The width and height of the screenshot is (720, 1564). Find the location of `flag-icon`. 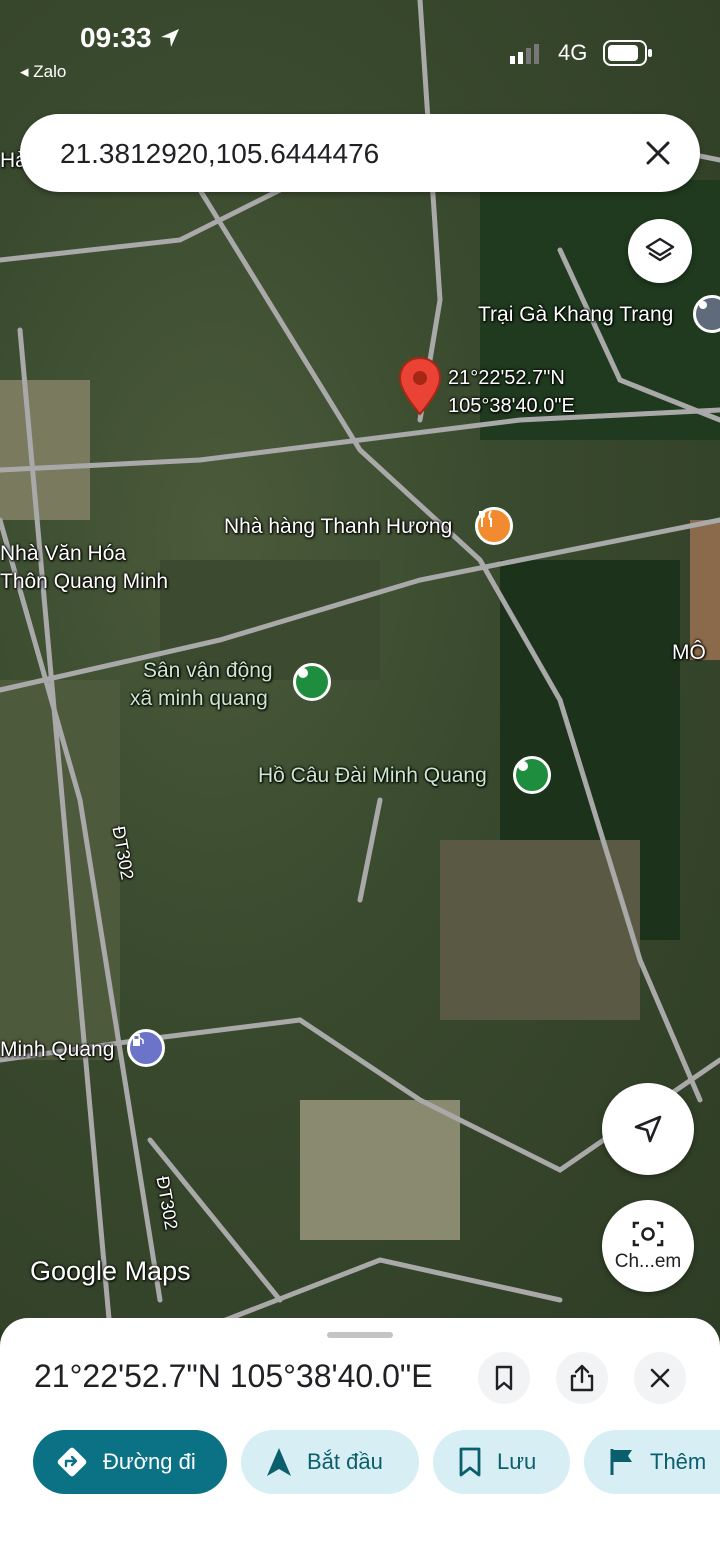

flag-icon is located at coordinates (621, 1462).